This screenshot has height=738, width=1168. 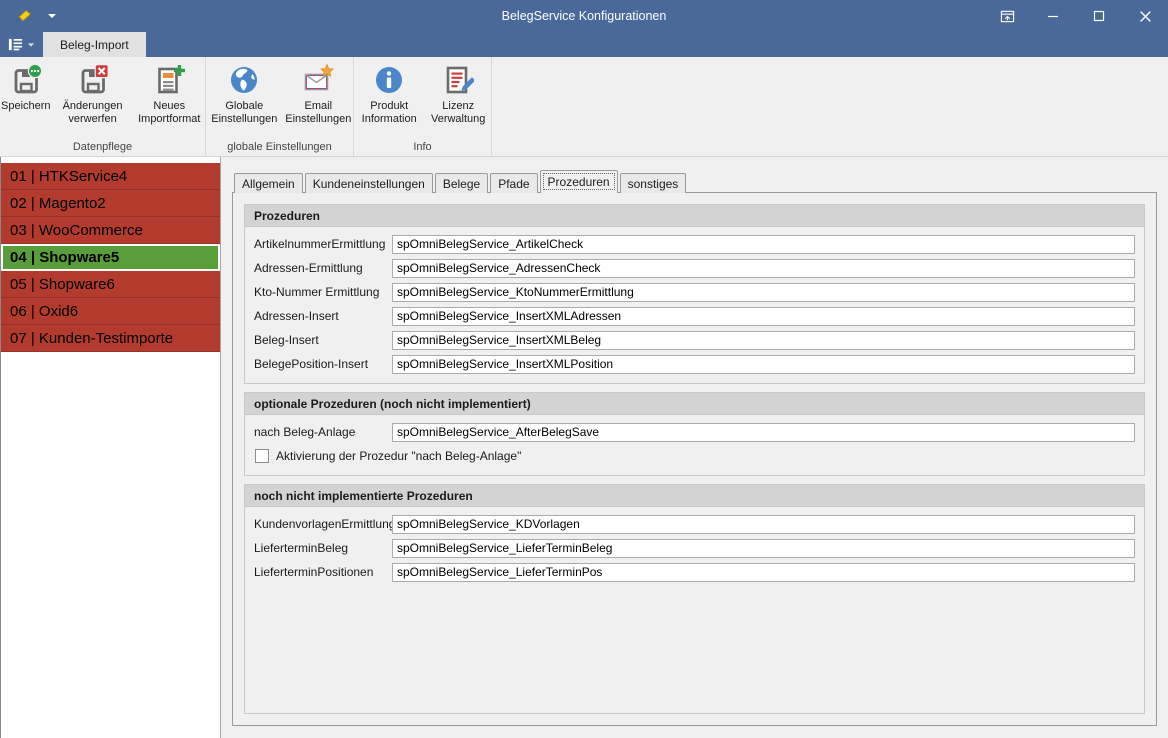 I want to click on field-input-beleg-insert, so click(x=763, y=340).